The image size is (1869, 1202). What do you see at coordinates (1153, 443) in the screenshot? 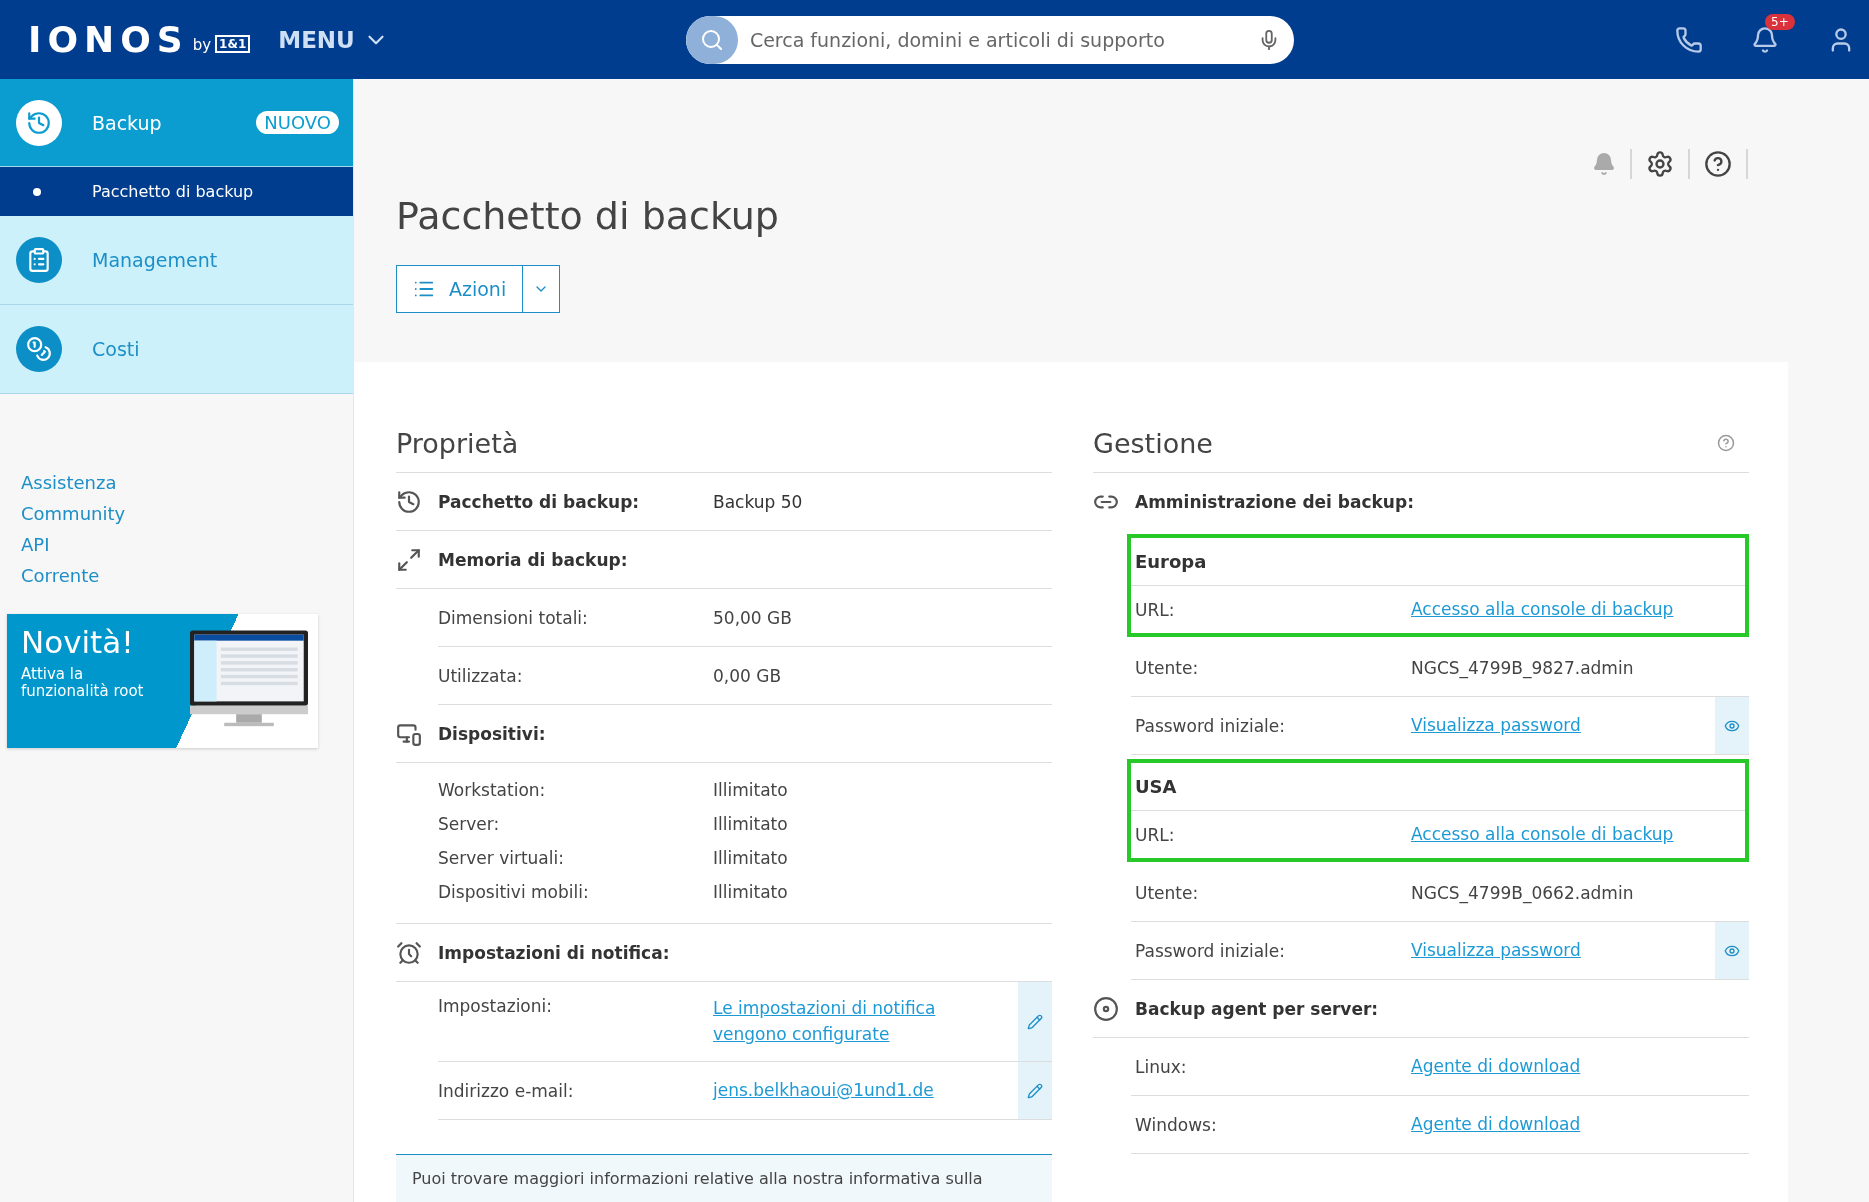
I see `section-title: Gestione` at bounding box center [1153, 443].